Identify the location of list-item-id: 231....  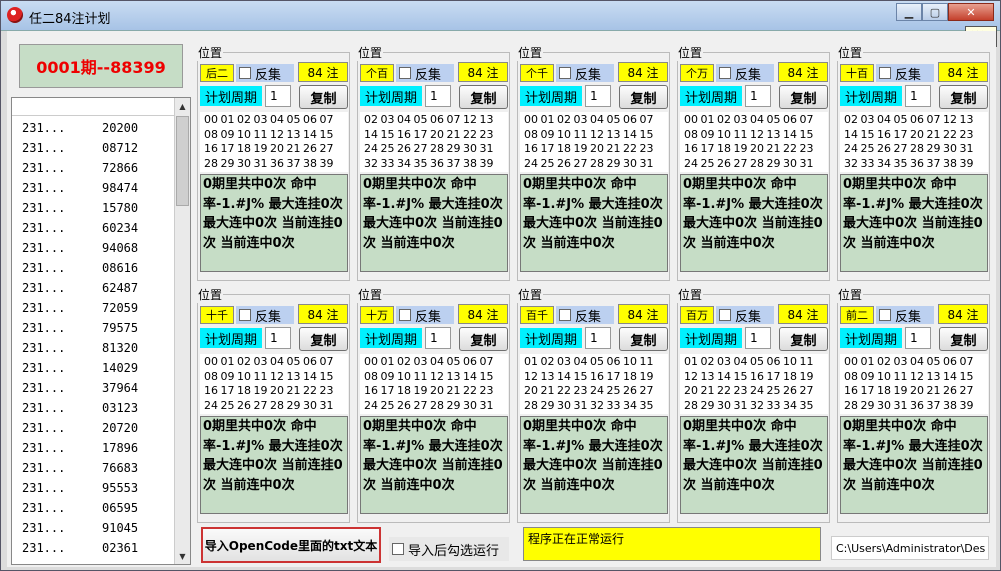
(44, 188).